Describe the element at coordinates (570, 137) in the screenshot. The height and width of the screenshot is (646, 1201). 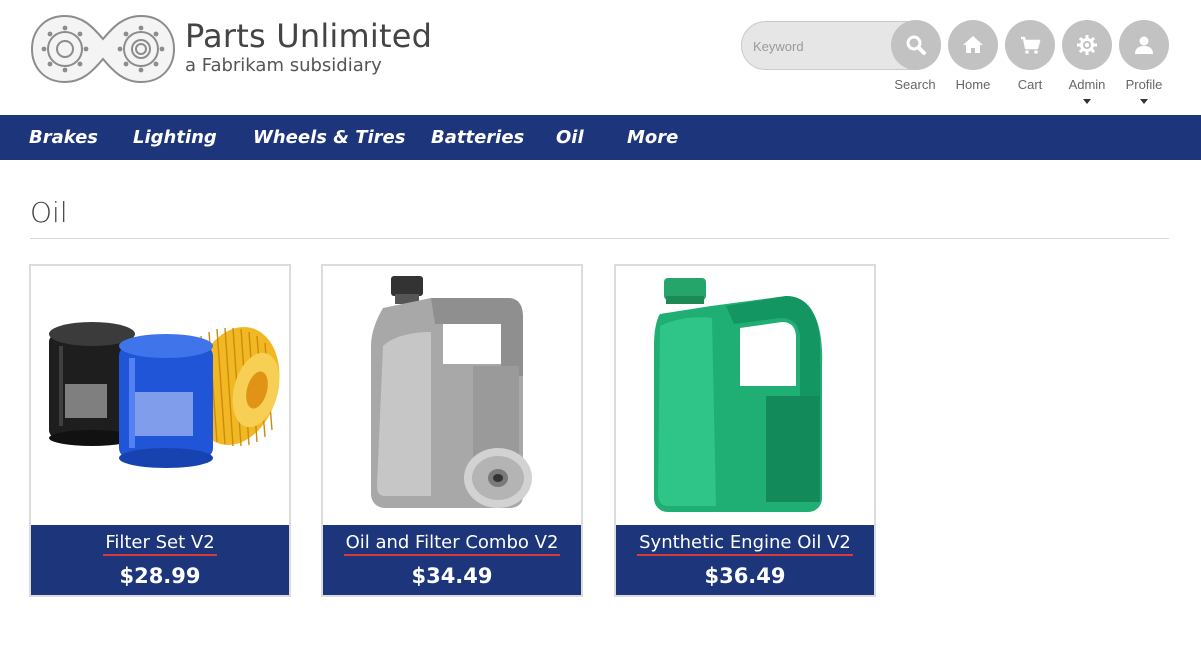
I see `category-oil: Oil` at that location.